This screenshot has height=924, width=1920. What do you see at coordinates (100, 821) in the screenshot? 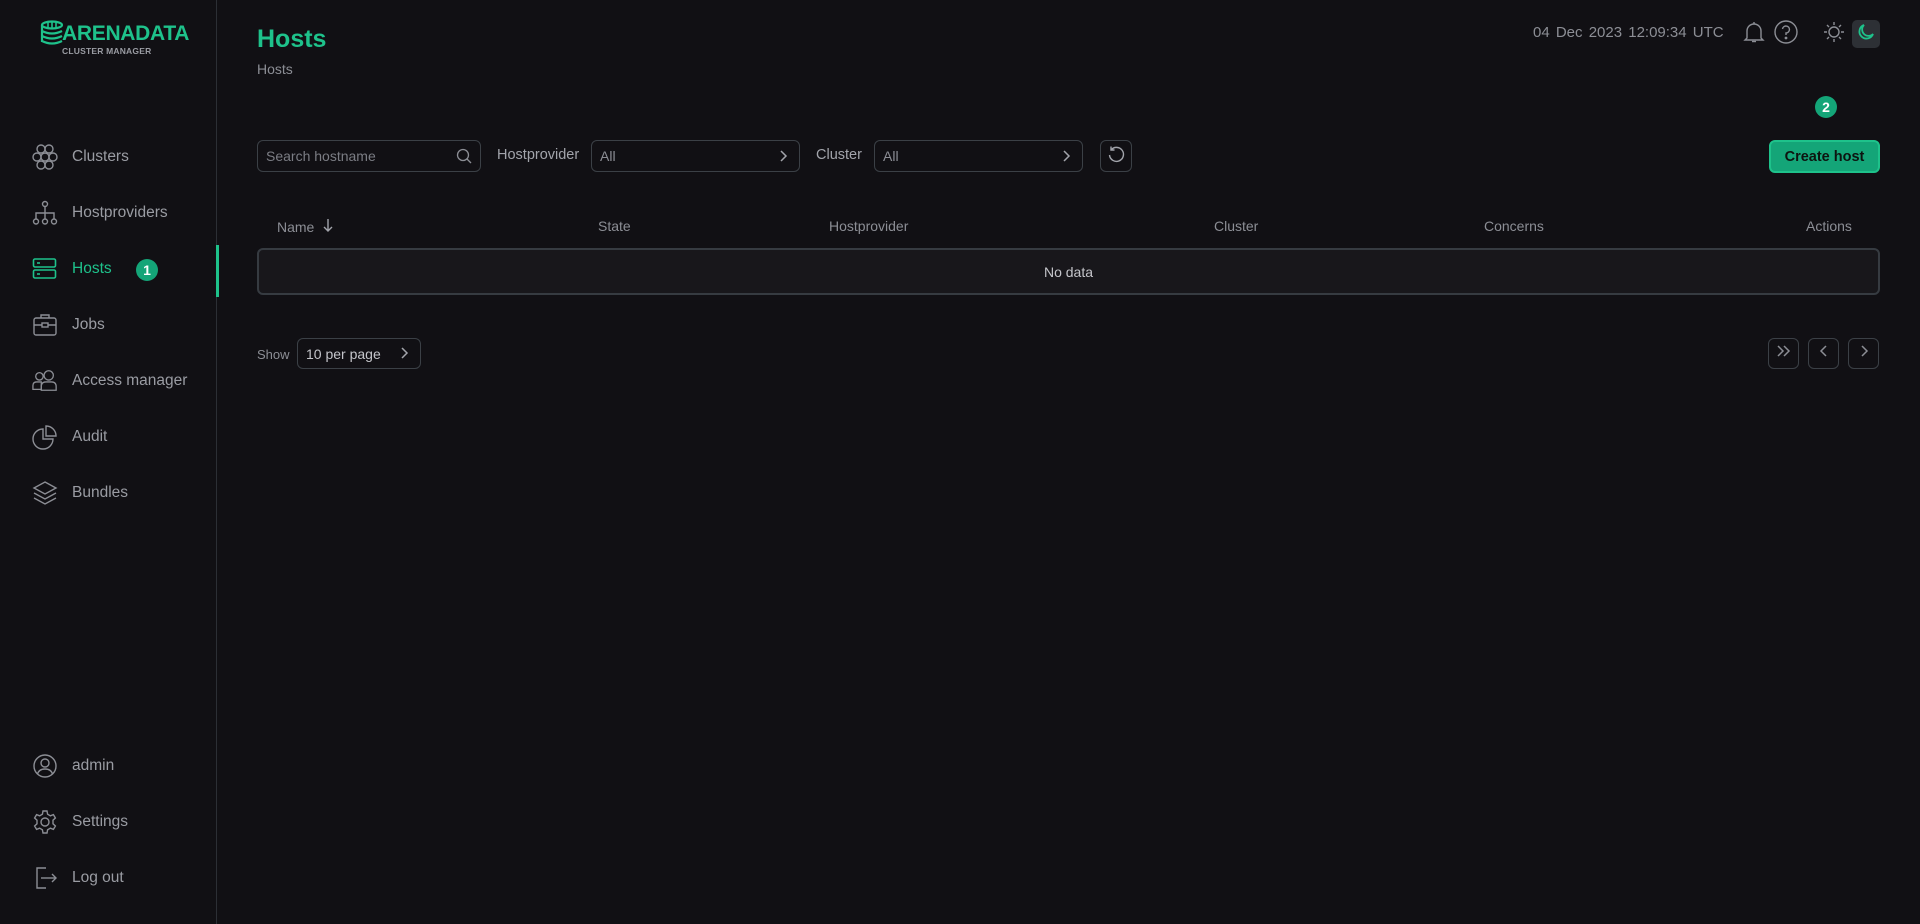
I see `sidebar-item-label: Settings` at bounding box center [100, 821].